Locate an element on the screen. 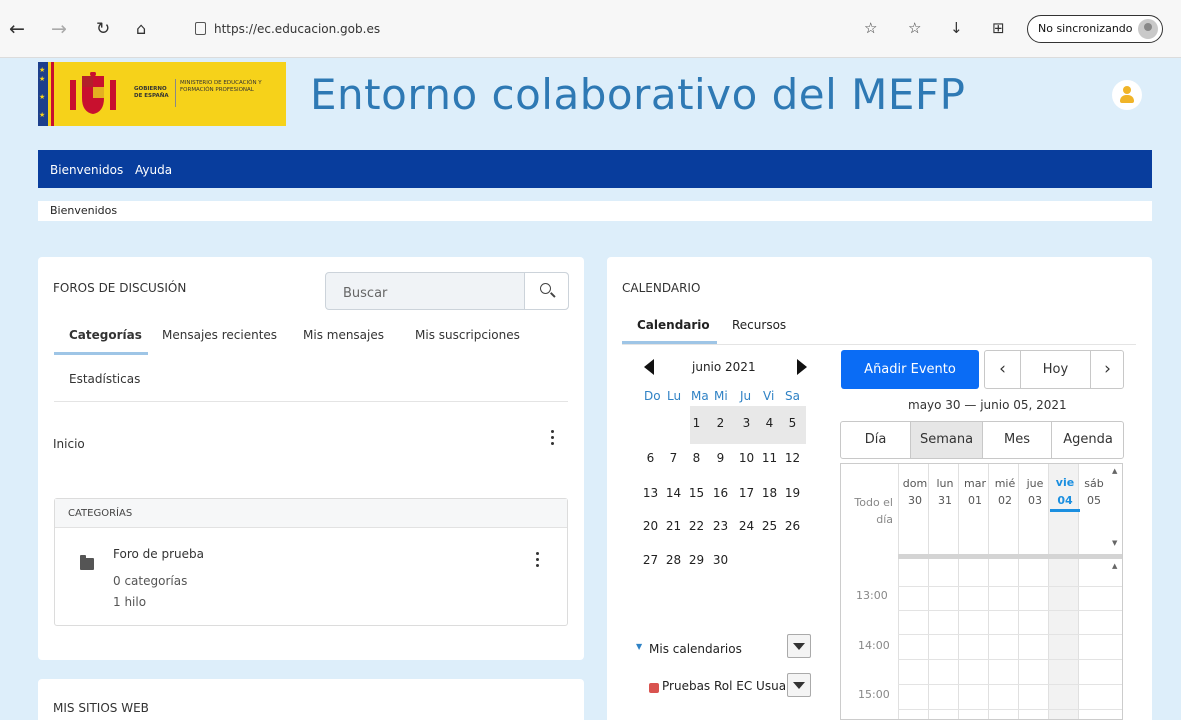  collections-icon: ⊞ is located at coordinates (998, 28).